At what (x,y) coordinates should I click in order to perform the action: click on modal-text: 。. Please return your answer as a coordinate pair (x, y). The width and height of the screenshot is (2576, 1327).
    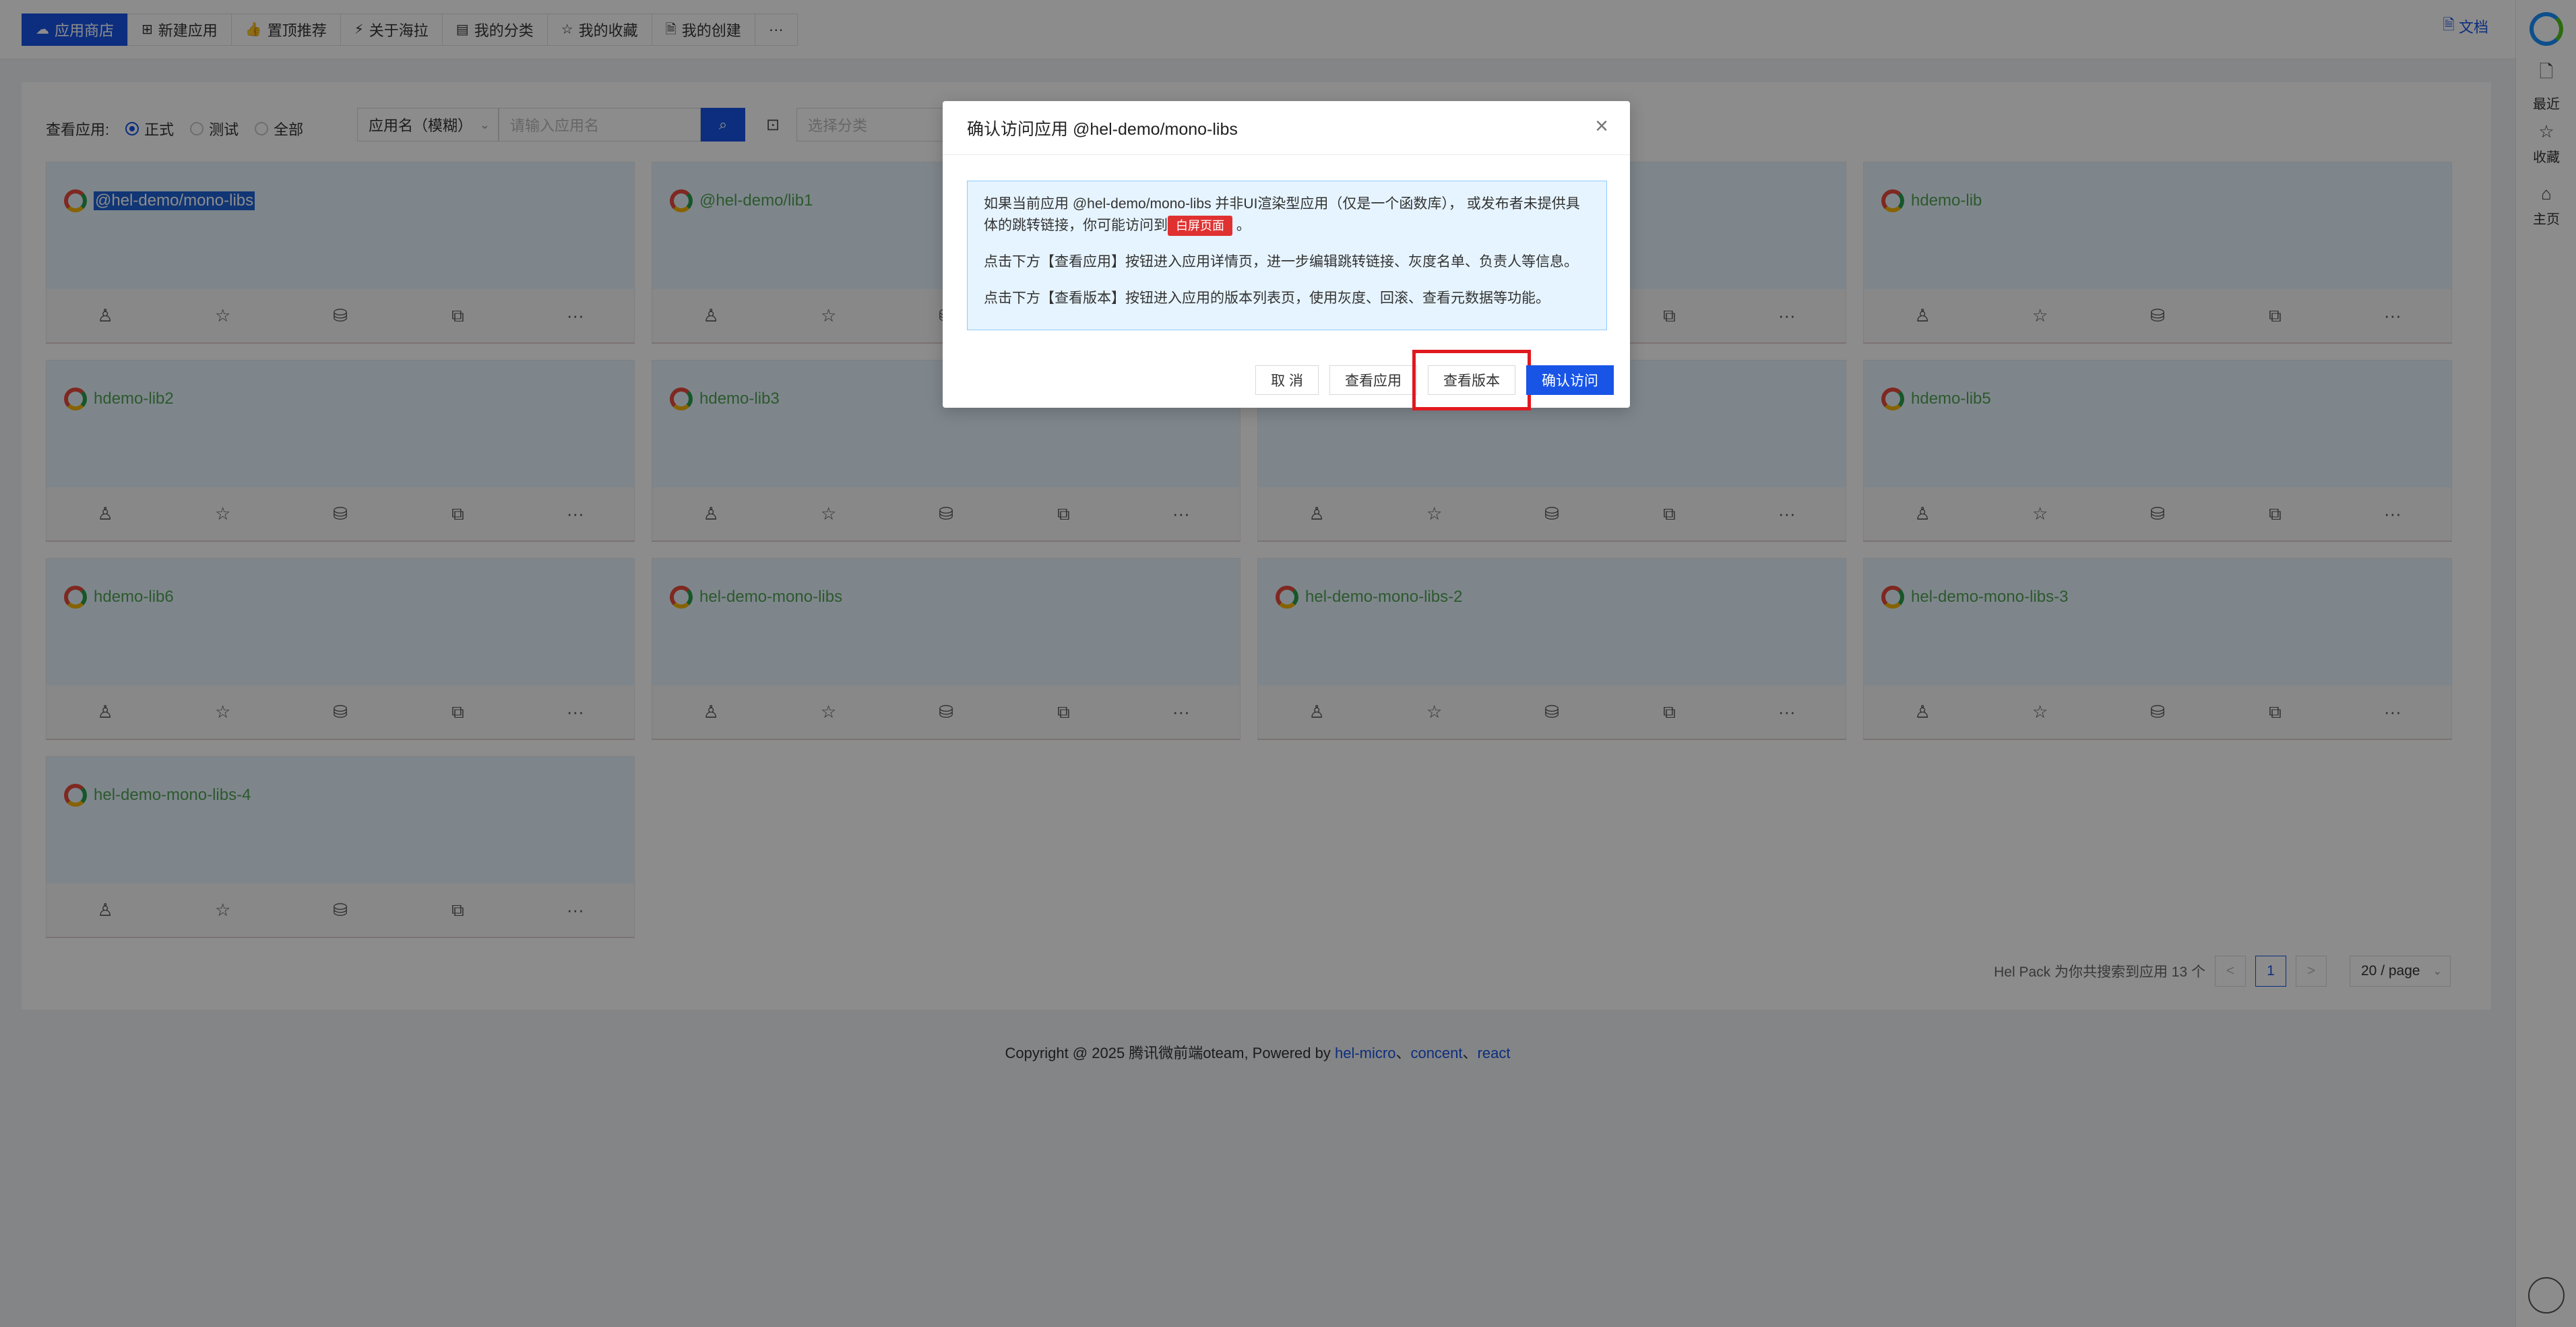
    Looking at the image, I should click on (1241, 225).